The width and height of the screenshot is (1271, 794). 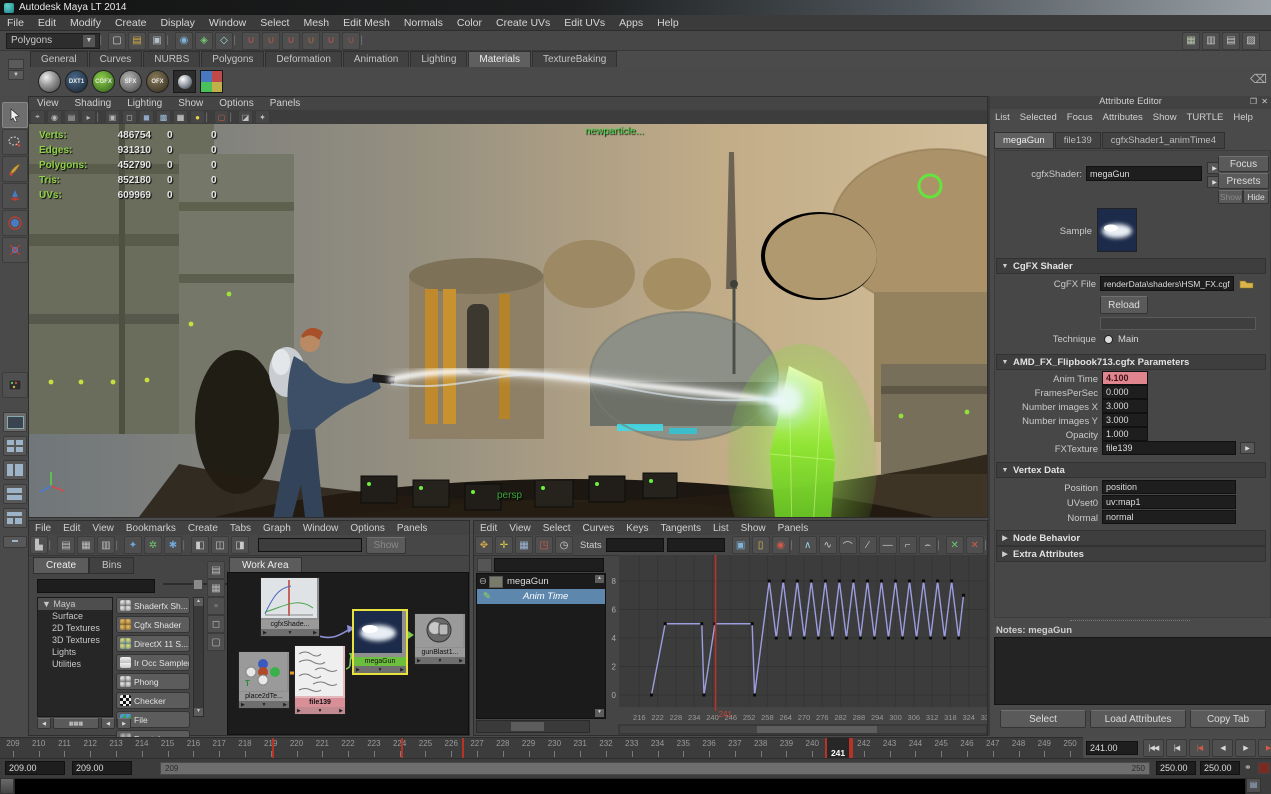 I want to click on opacity-input, so click(x=1125, y=434).